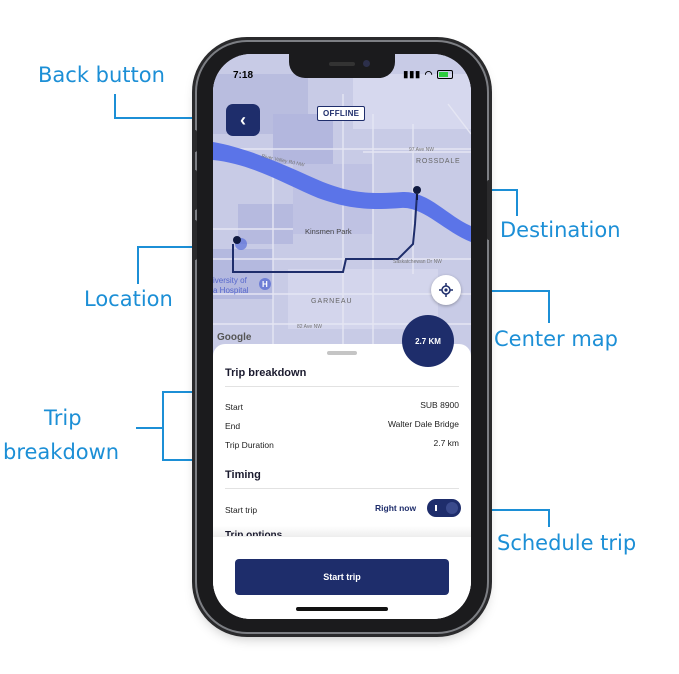 The width and height of the screenshot is (679, 674). I want to click on map-label-82-ave: 82 Ave NW, so click(309, 327).